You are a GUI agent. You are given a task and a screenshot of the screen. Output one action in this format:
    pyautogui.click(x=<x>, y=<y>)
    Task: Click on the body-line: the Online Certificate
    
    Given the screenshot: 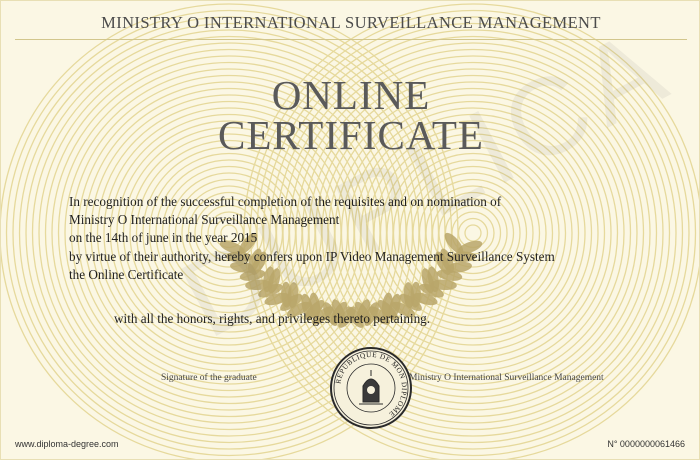 What is the action you would take?
    pyautogui.click(x=126, y=274)
    